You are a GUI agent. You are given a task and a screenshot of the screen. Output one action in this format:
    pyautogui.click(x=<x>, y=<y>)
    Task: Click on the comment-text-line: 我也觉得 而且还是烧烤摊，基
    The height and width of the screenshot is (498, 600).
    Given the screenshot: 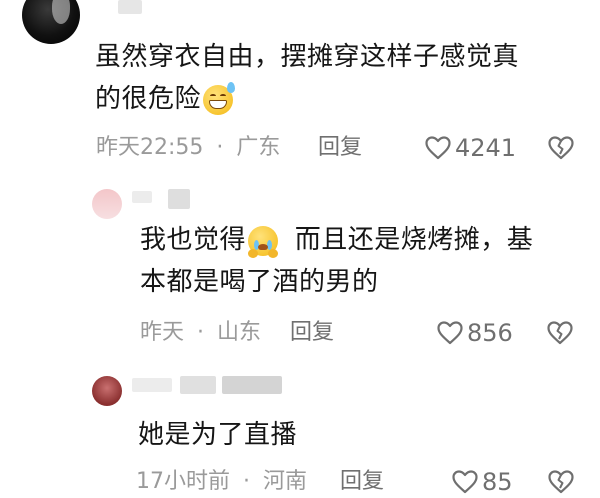 What is the action you would take?
    pyautogui.click(x=365, y=240)
    